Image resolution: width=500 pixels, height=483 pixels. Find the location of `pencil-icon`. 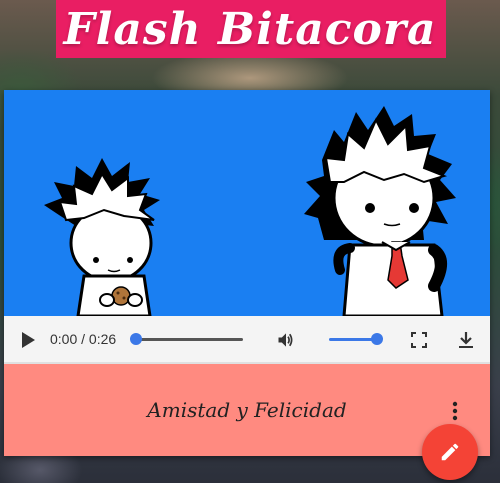

pencil-icon is located at coordinates (450, 452).